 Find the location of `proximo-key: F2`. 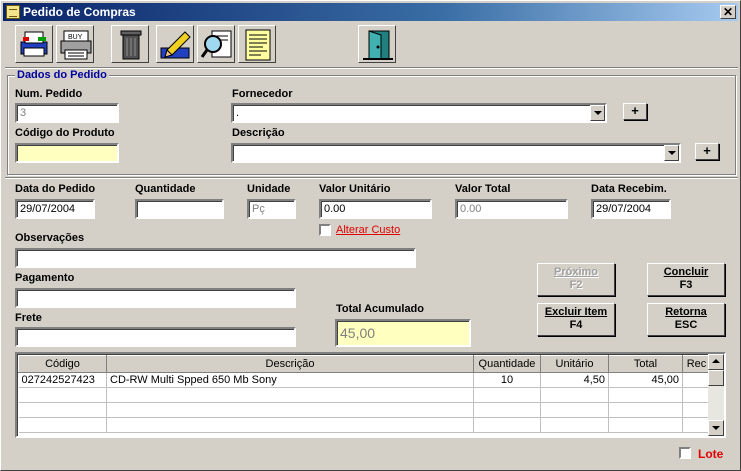

proximo-key: F2 is located at coordinates (576, 285).